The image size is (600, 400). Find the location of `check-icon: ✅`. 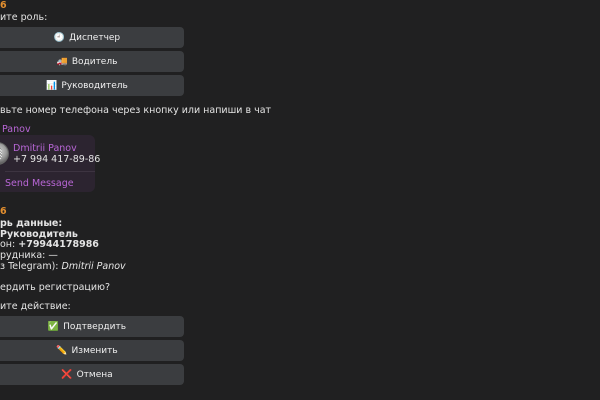

check-icon: ✅ is located at coordinates (53, 326).